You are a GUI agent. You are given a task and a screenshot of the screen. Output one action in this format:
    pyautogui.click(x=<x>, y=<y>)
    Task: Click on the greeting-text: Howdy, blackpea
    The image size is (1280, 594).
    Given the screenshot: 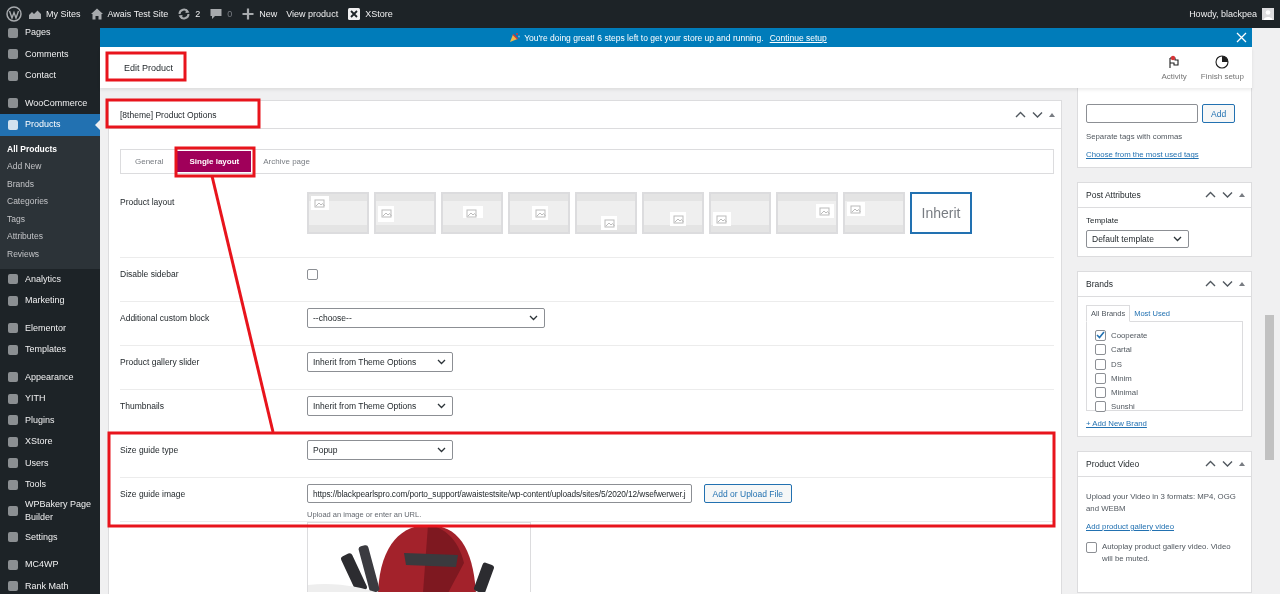 What is the action you would take?
    pyautogui.click(x=1223, y=14)
    